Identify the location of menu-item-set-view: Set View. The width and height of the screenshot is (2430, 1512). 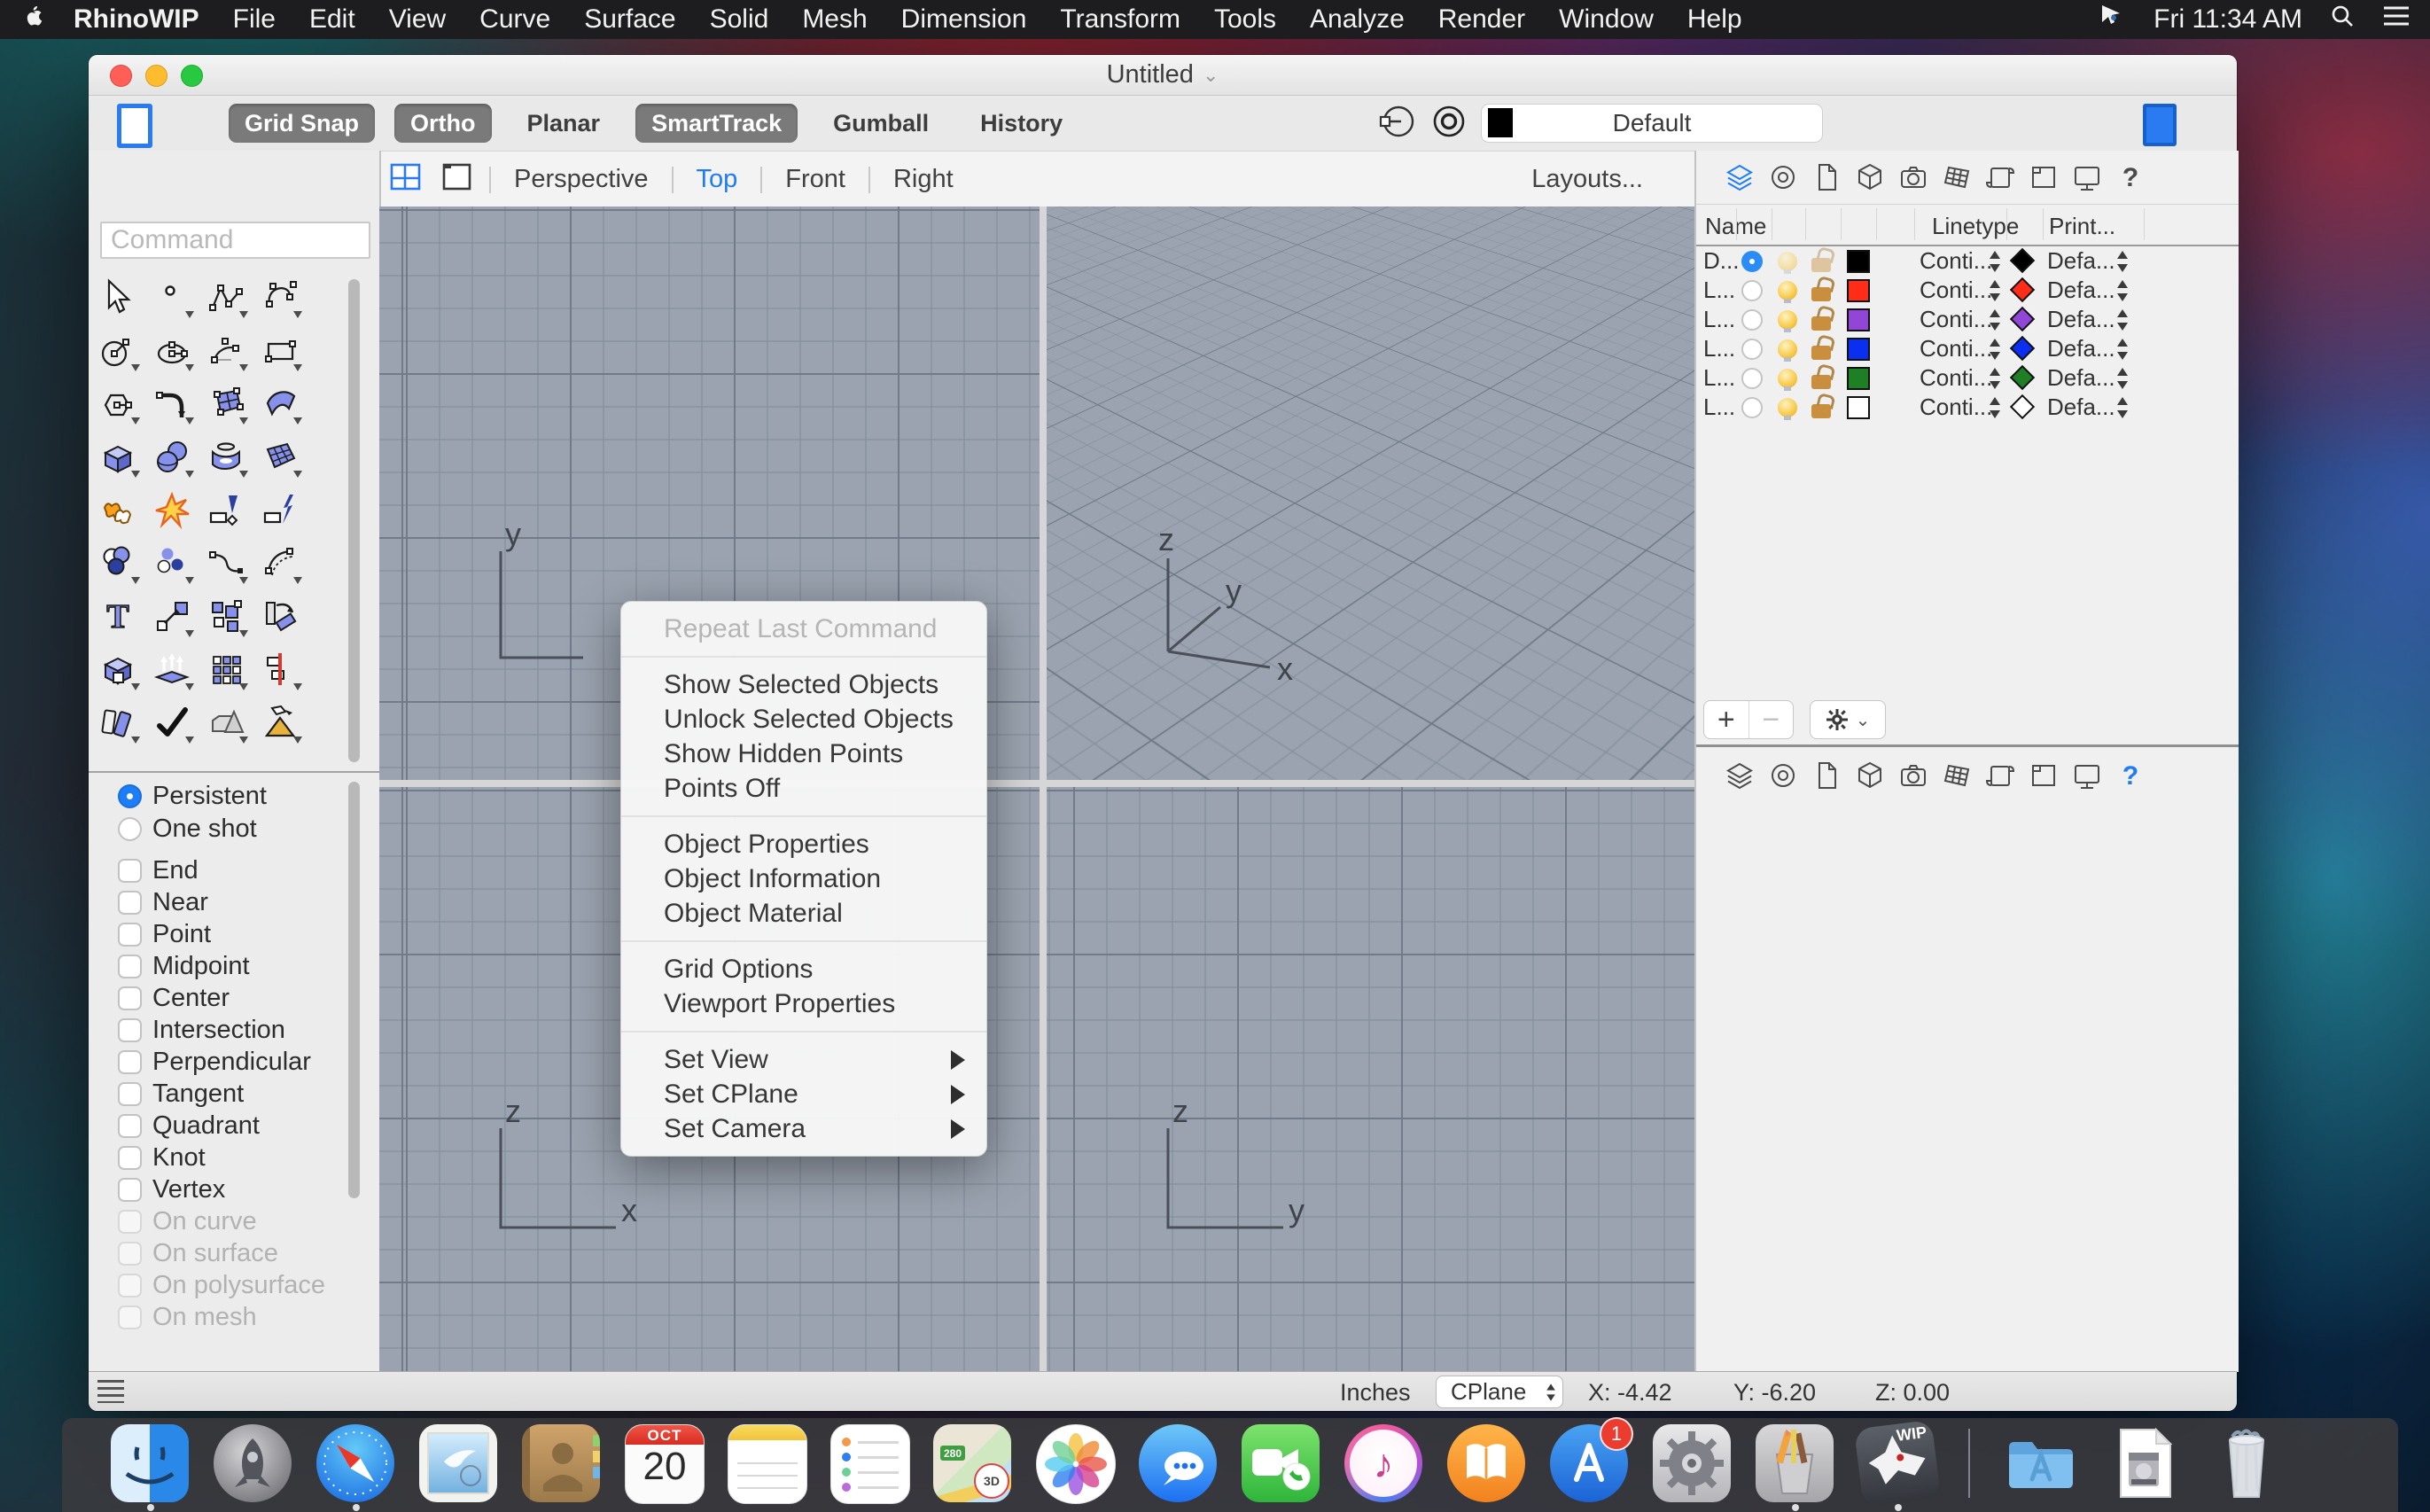
(804, 1060).